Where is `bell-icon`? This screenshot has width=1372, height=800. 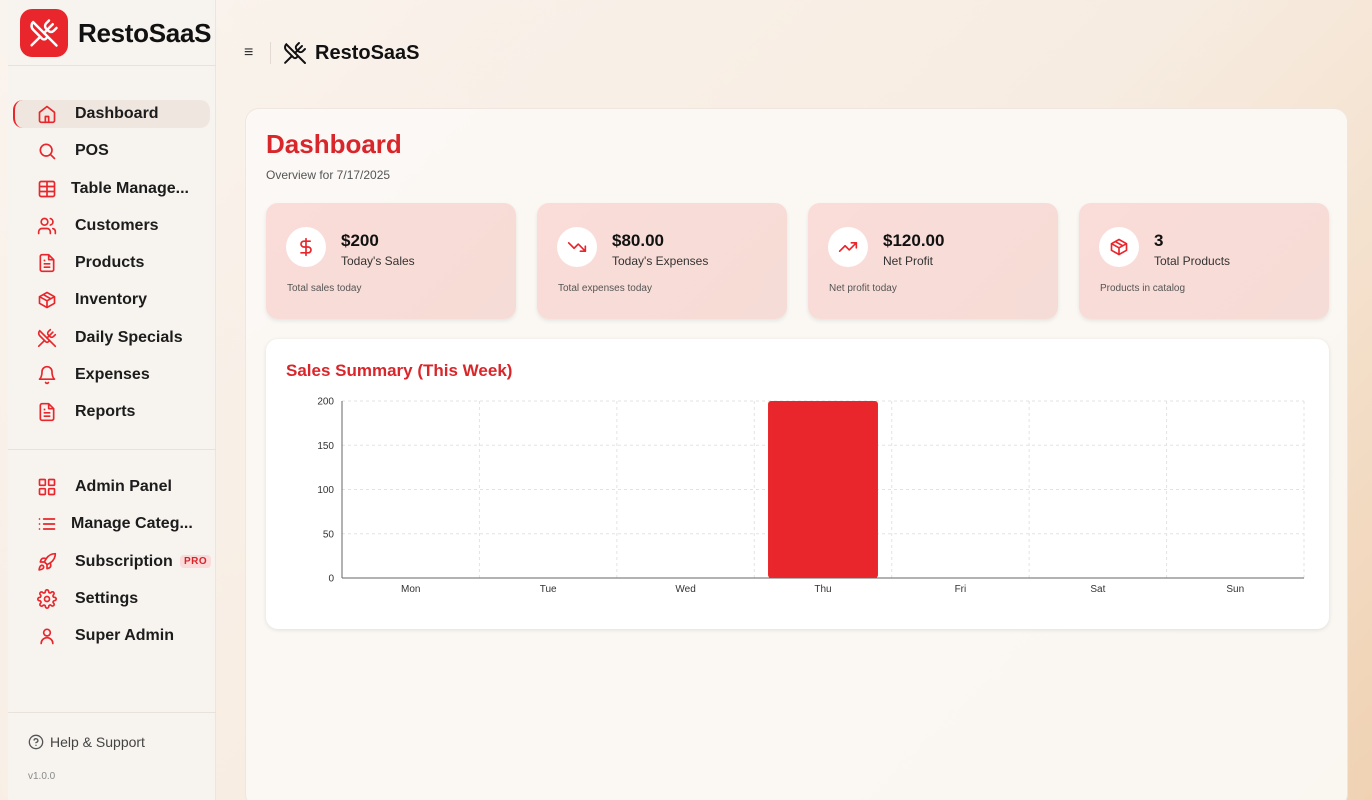
bell-icon is located at coordinates (47, 375).